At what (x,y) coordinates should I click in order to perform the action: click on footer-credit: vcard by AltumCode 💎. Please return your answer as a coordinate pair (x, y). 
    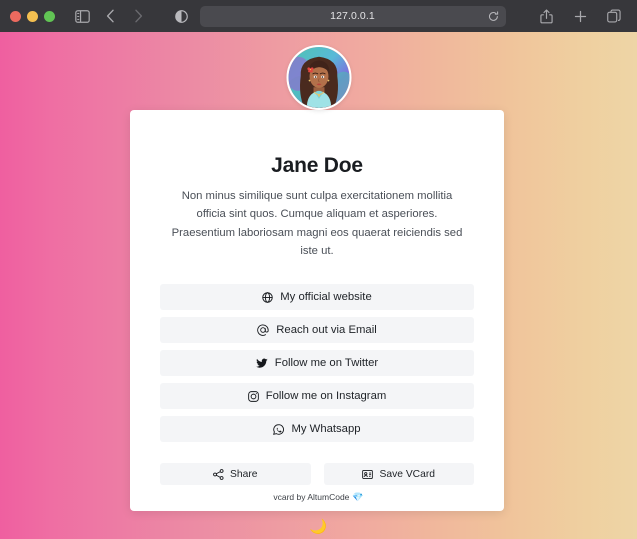
    Looking at the image, I should click on (318, 497).